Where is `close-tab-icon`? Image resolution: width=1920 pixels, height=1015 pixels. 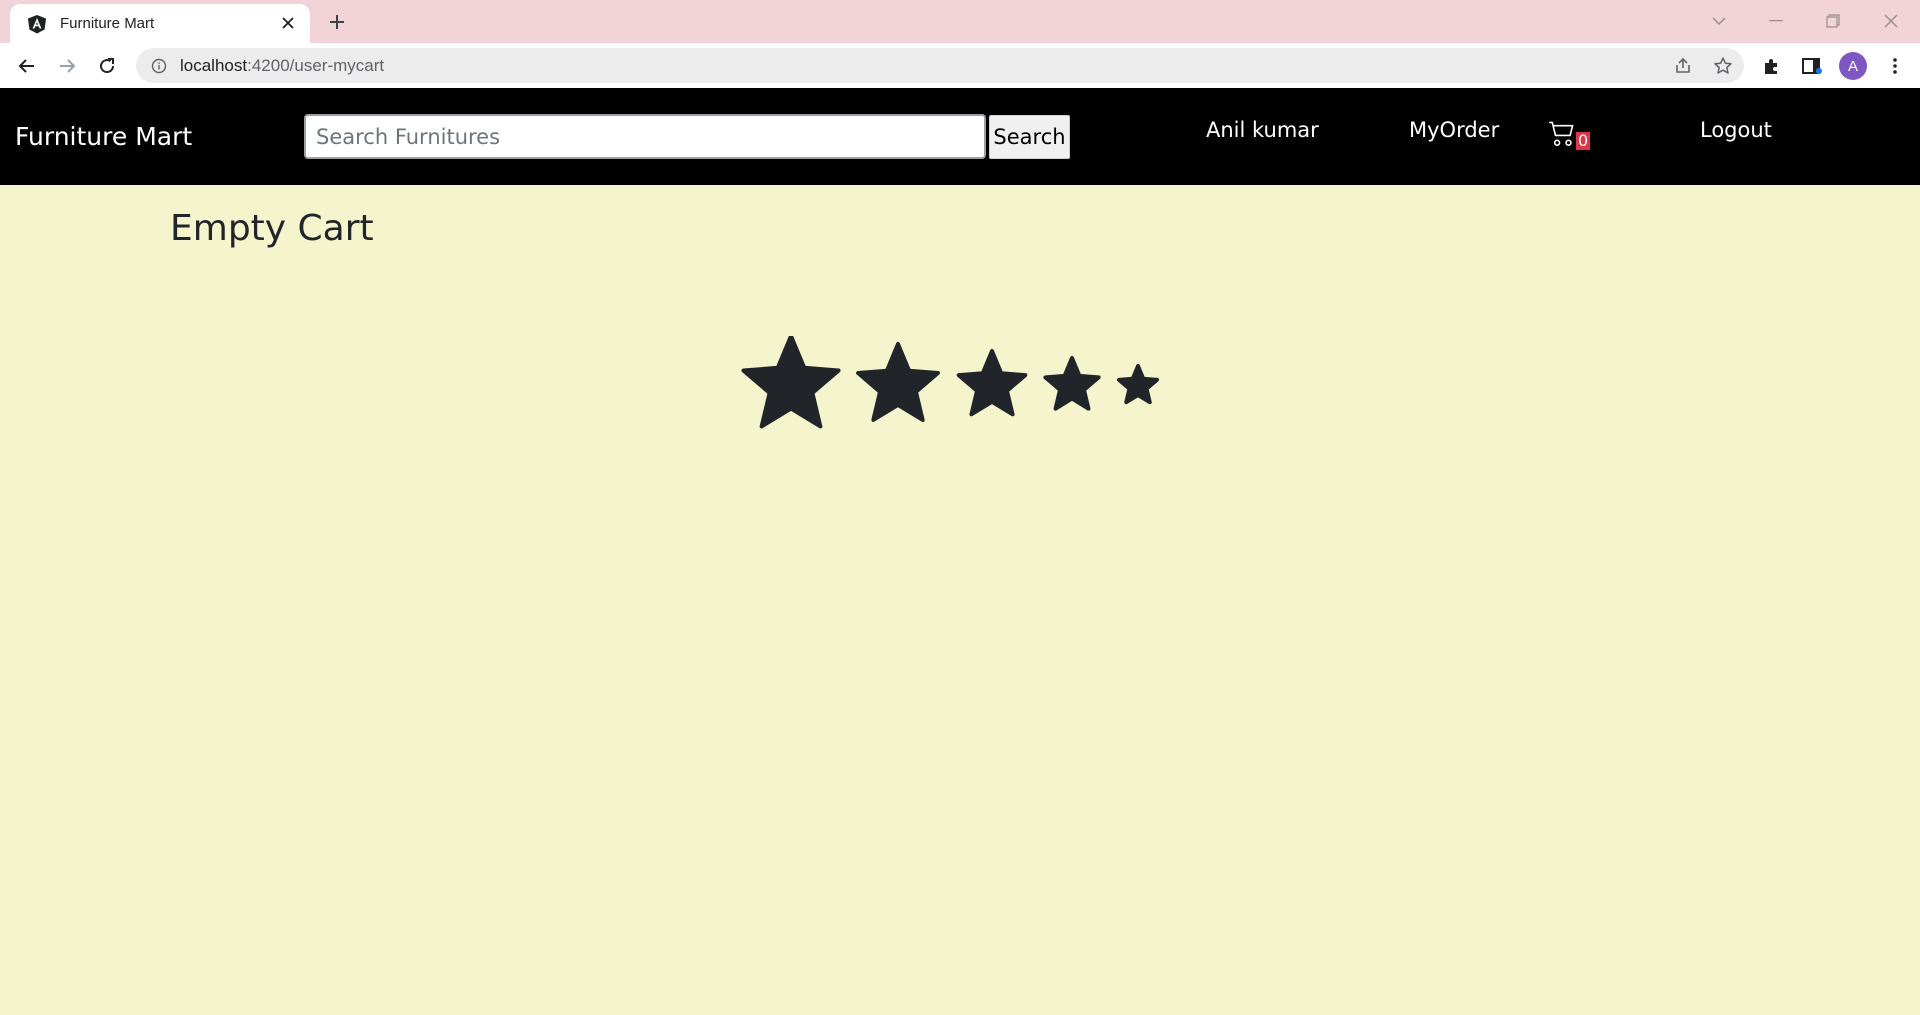
close-tab-icon is located at coordinates (288, 23).